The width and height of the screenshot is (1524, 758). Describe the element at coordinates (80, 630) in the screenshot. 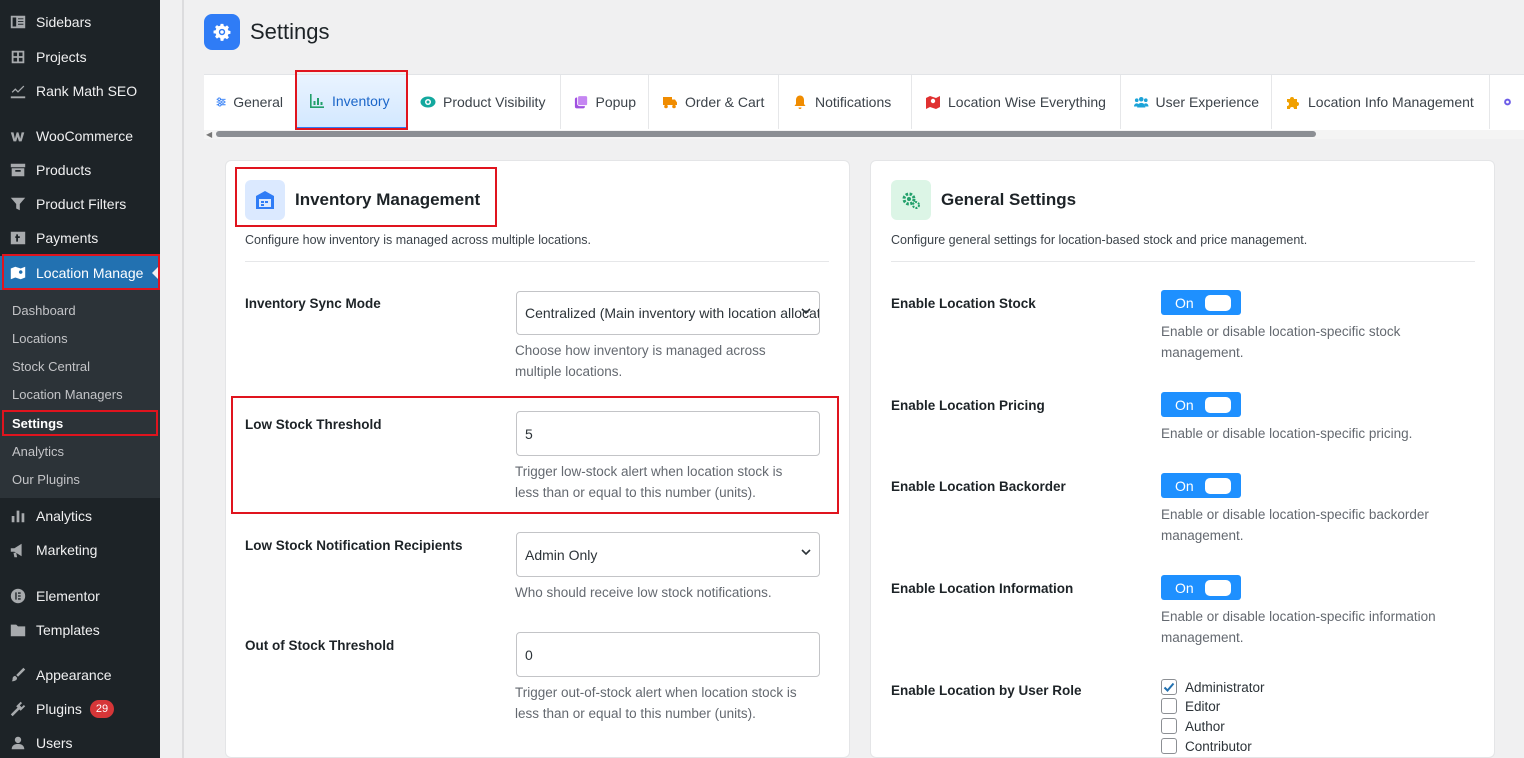

I see `menu-item-templates: Templates` at that location.